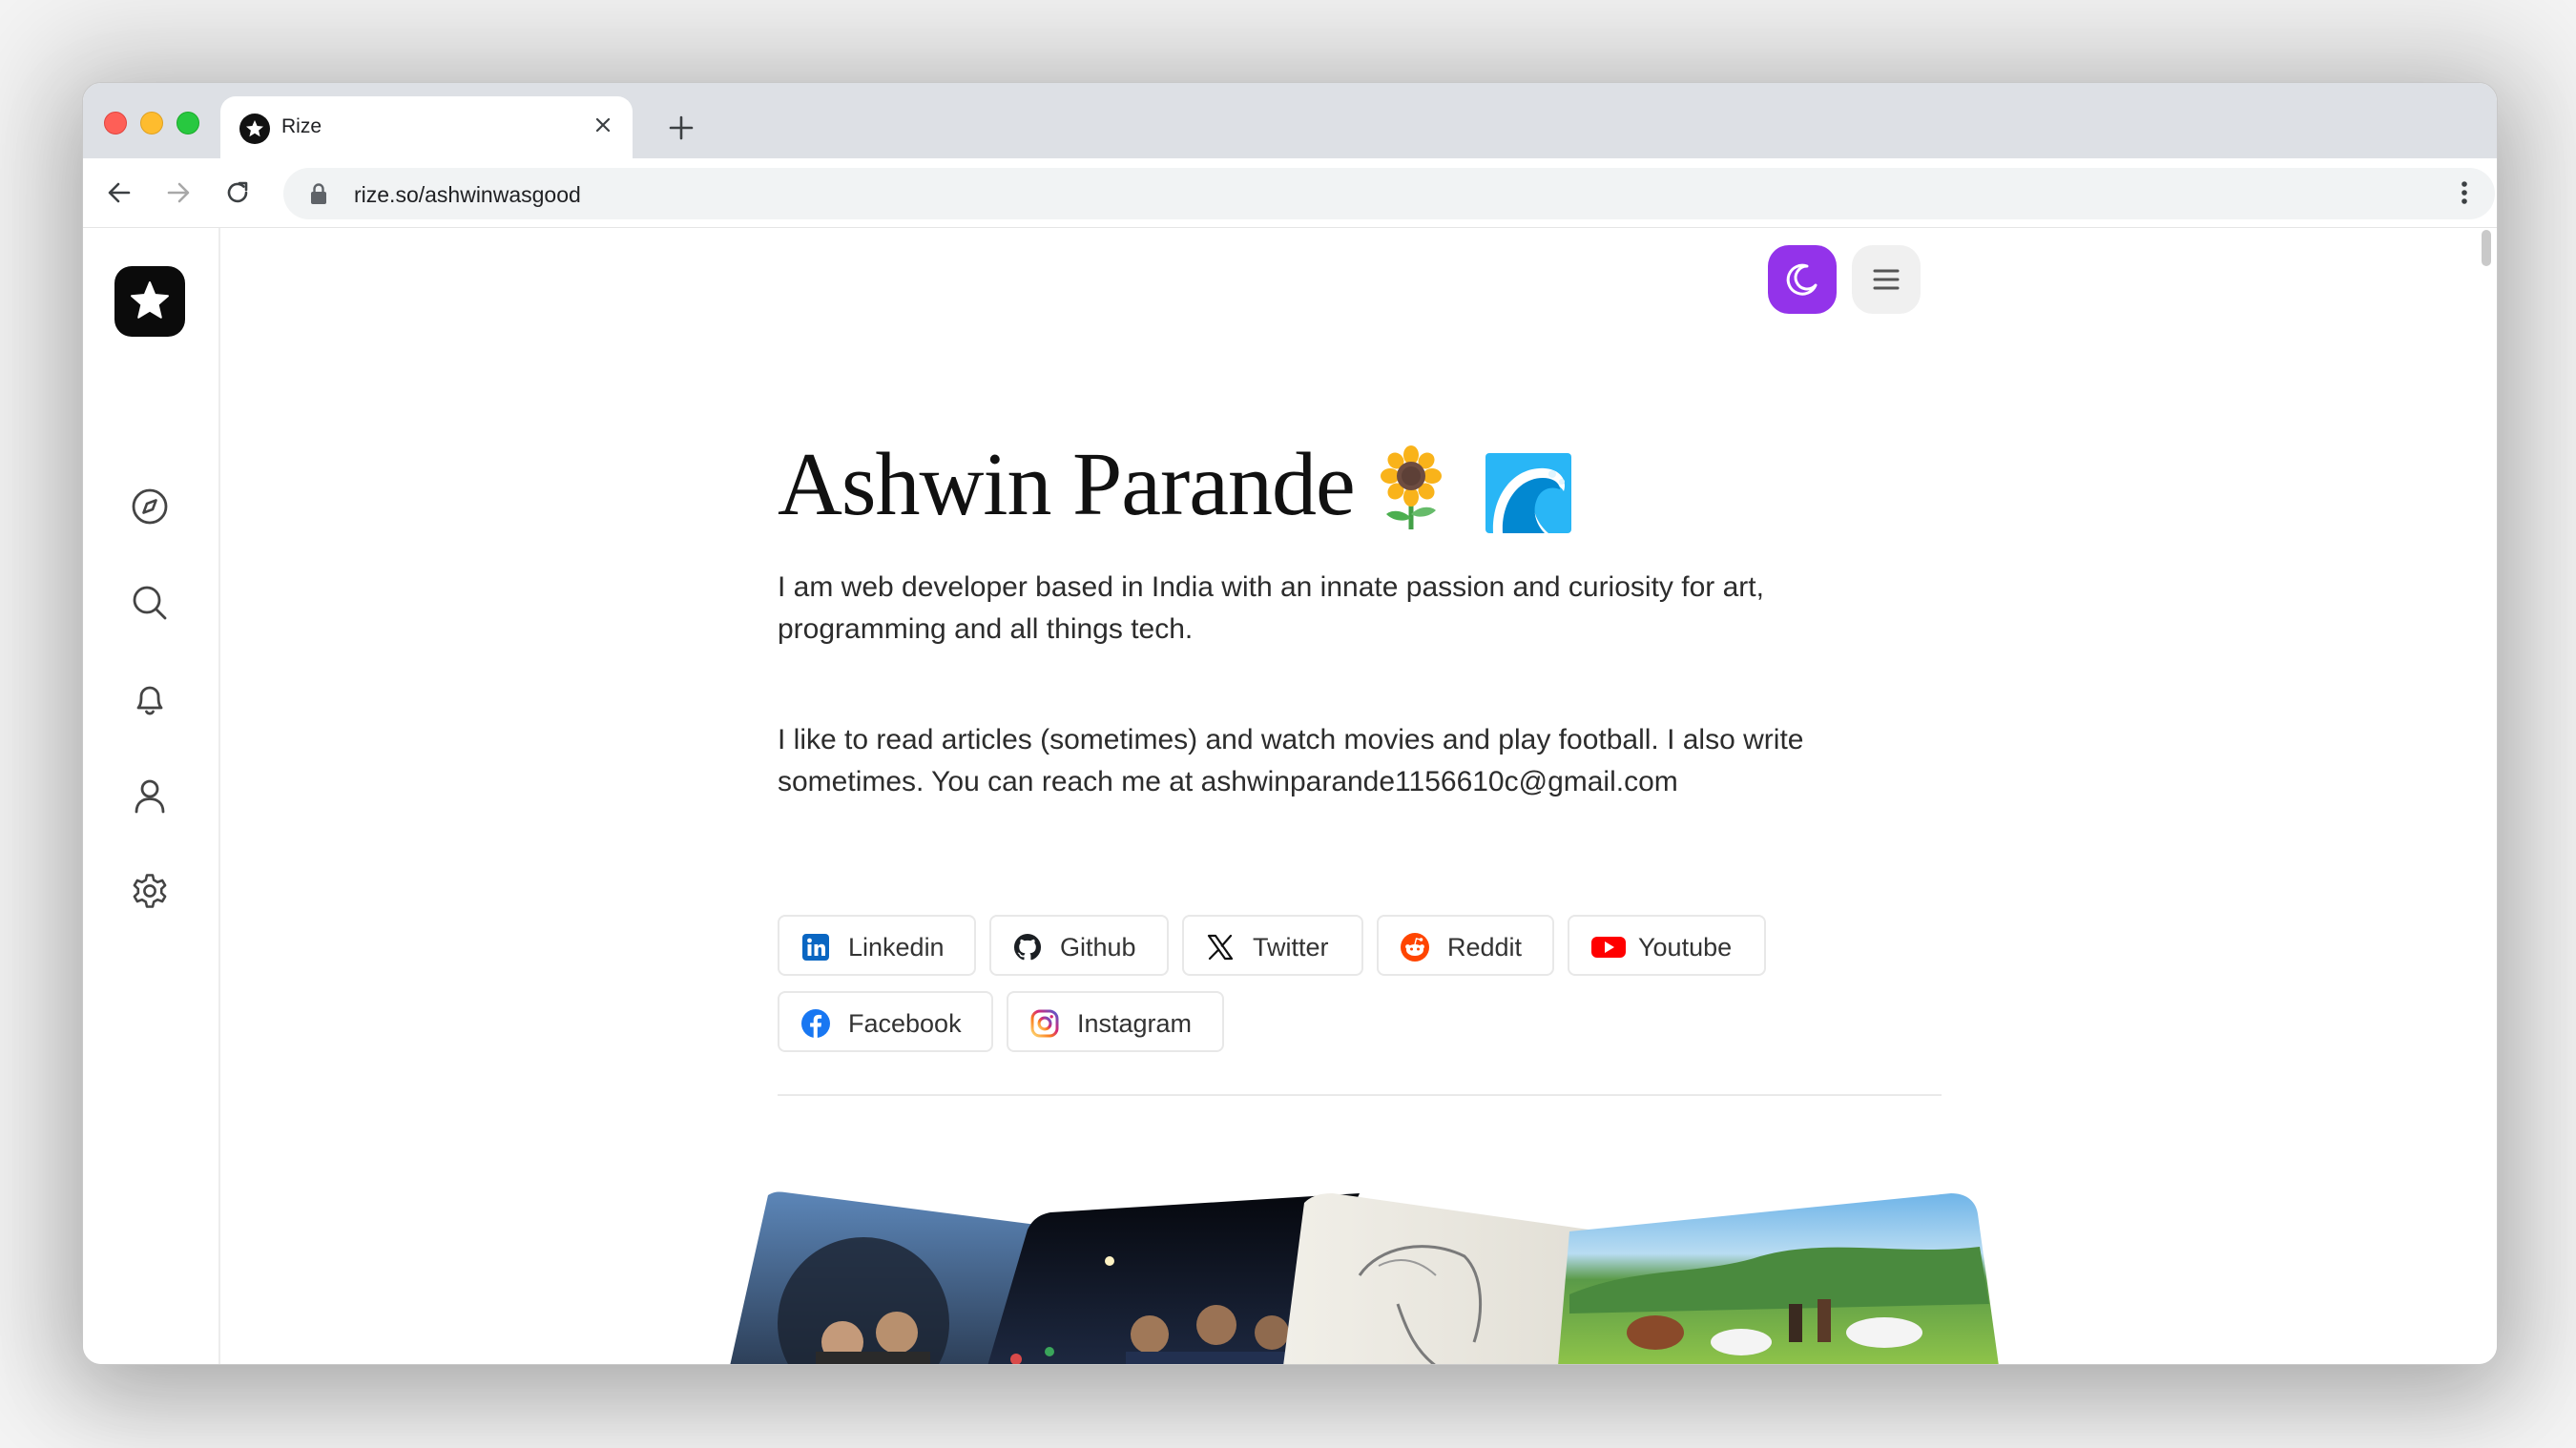 This screenshot has width=2576, height=1448. Describe the element at coordinates (1436, 1279) in the screenshot. I see `photo-card-sketch` at that location.